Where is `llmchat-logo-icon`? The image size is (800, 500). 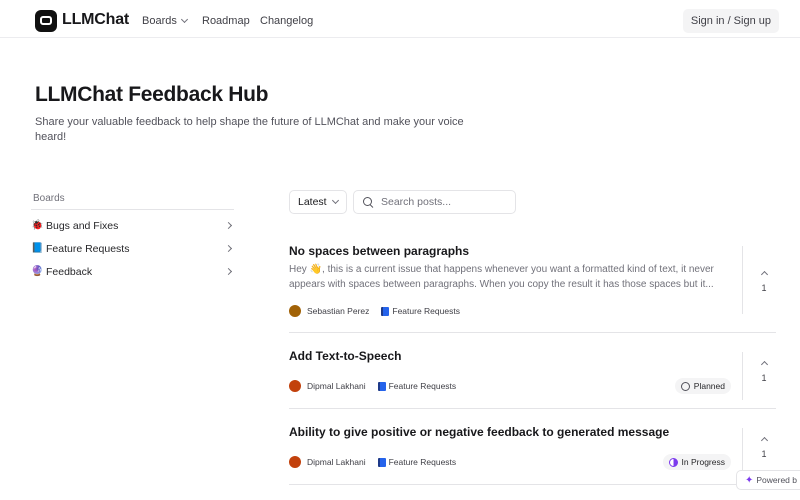 llmchat-logo-icon is located at coordinates (46, 21).